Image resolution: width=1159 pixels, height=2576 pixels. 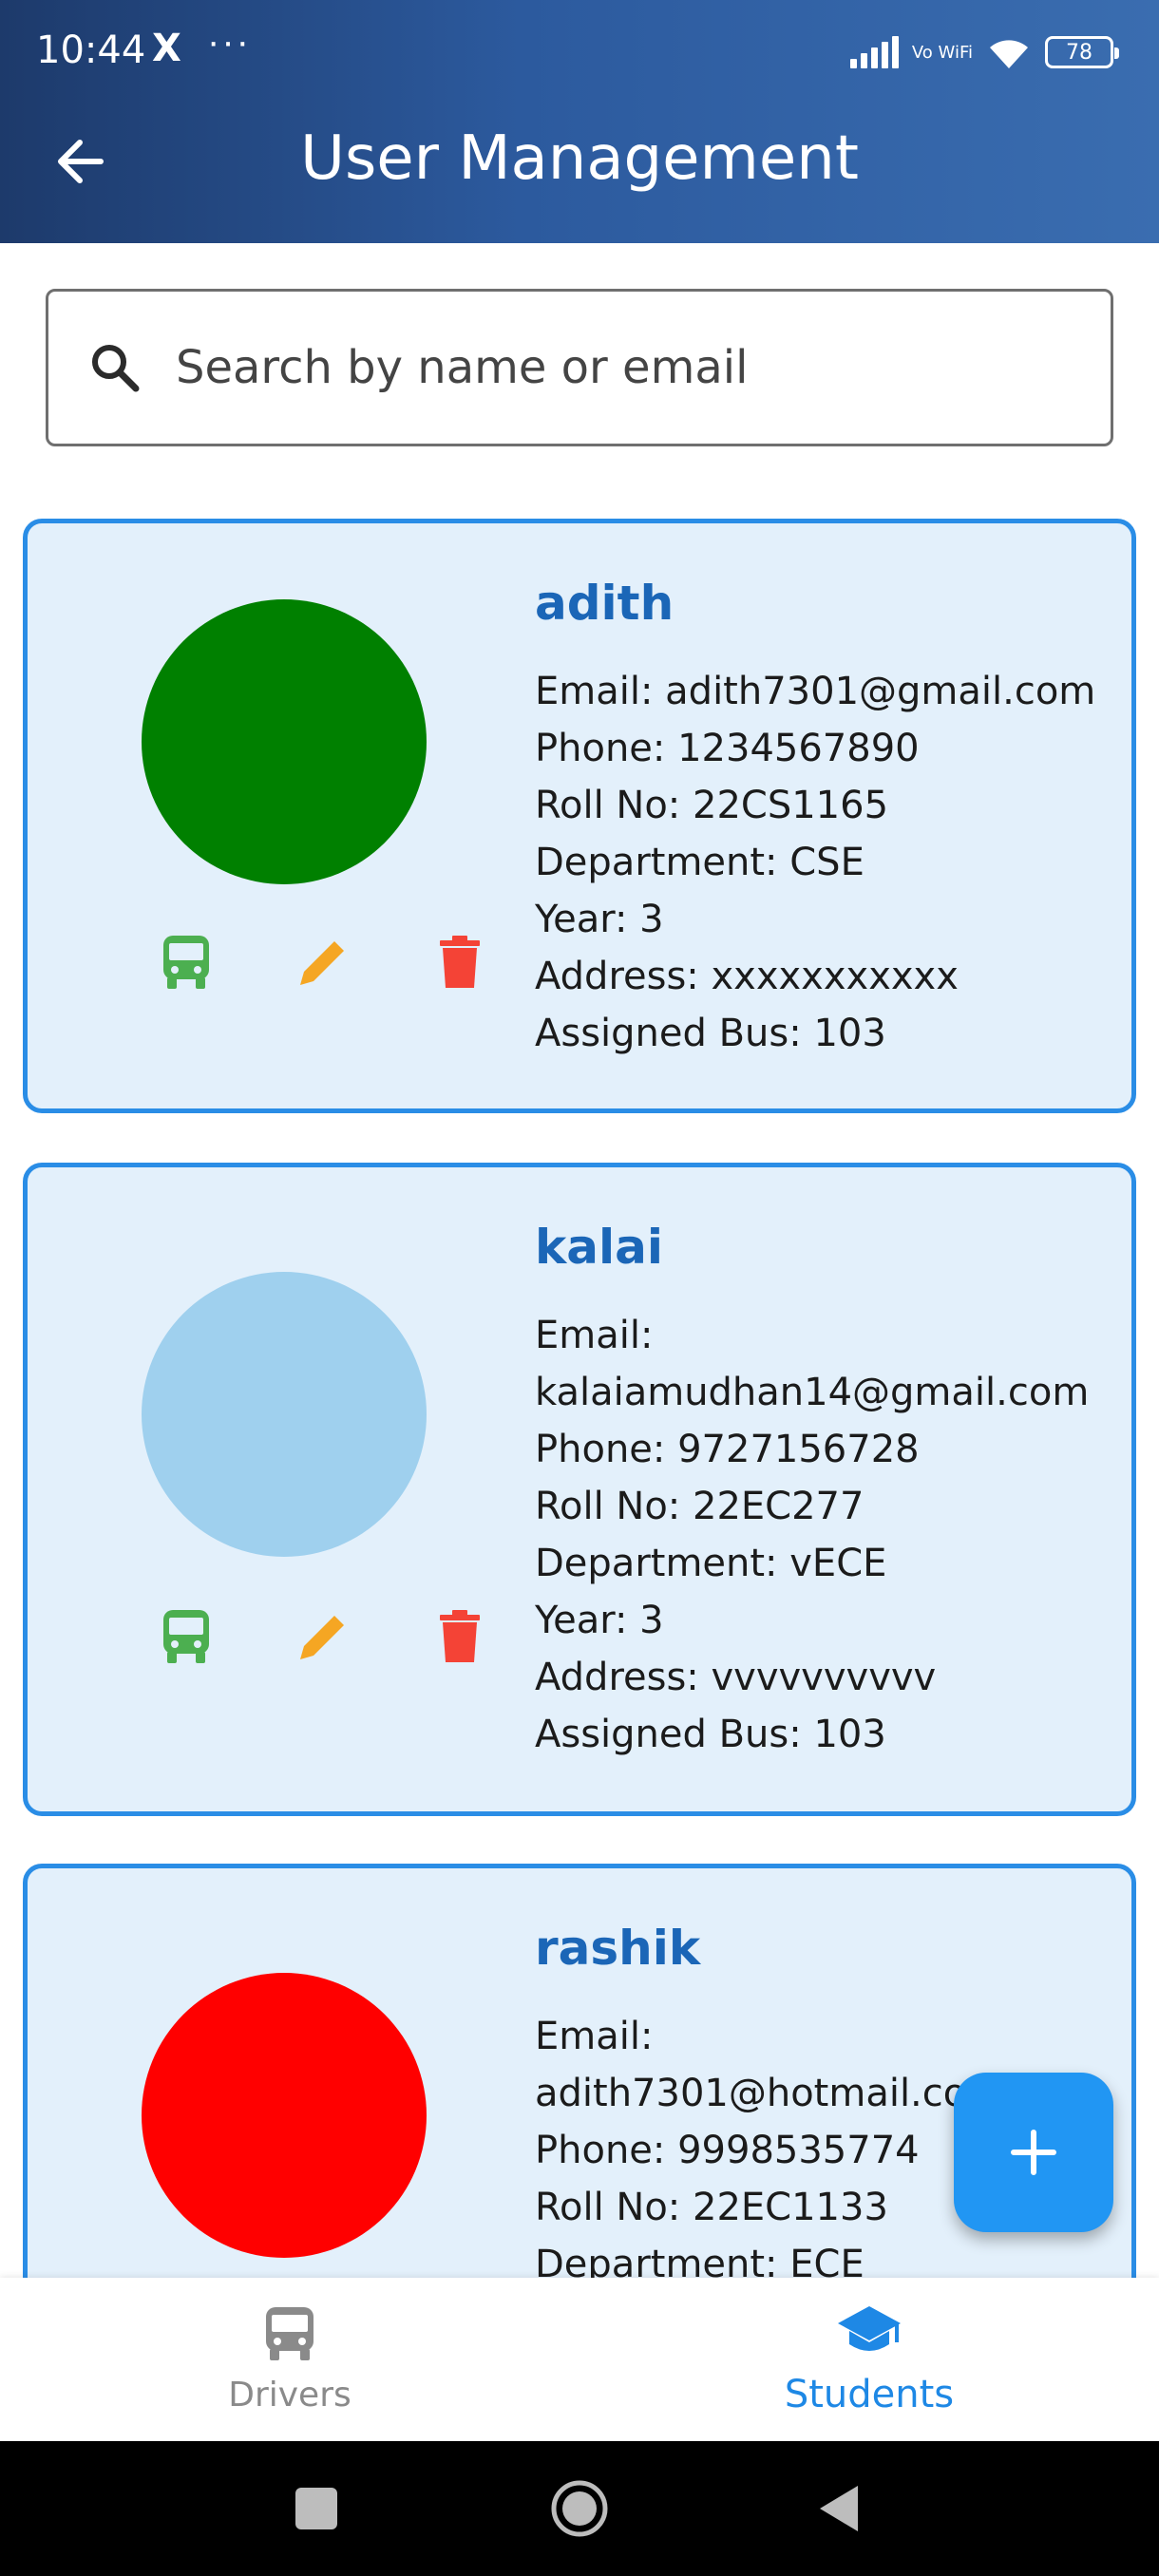 I want to click on bottom-nav: Drivers Students, so click(x=579, y=2359).